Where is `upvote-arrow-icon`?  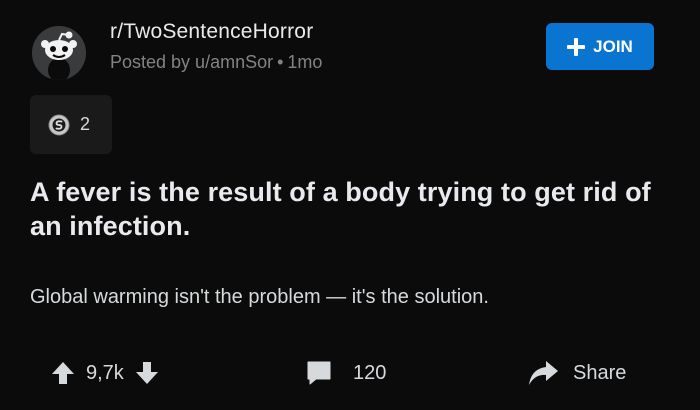
upvote-arrow-icon is located at coordinates (63, 373).